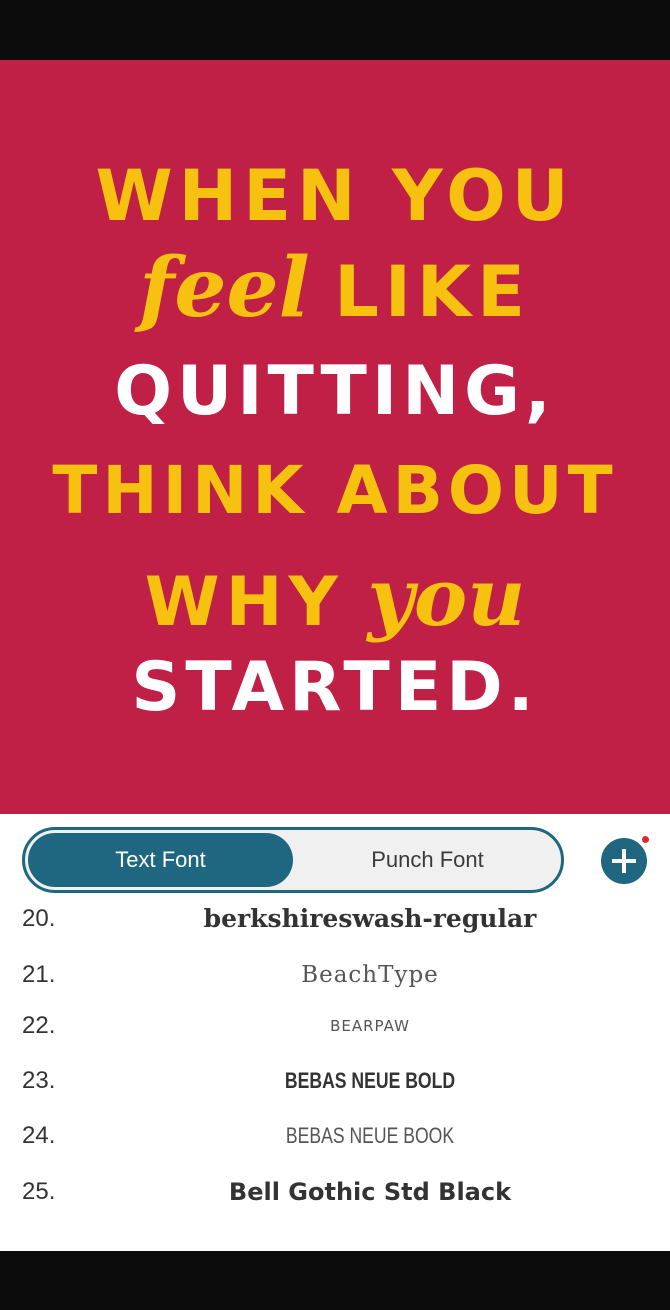 This screenshot has height=1310, width=670. Describe the element at coordinates (446, 597) in the screenshot. I see `poster-word-you: you` at that location.